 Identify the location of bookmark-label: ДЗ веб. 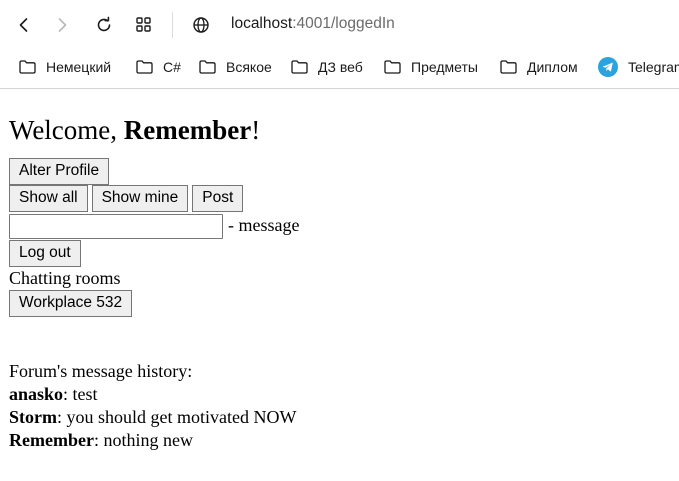
(340, 67).